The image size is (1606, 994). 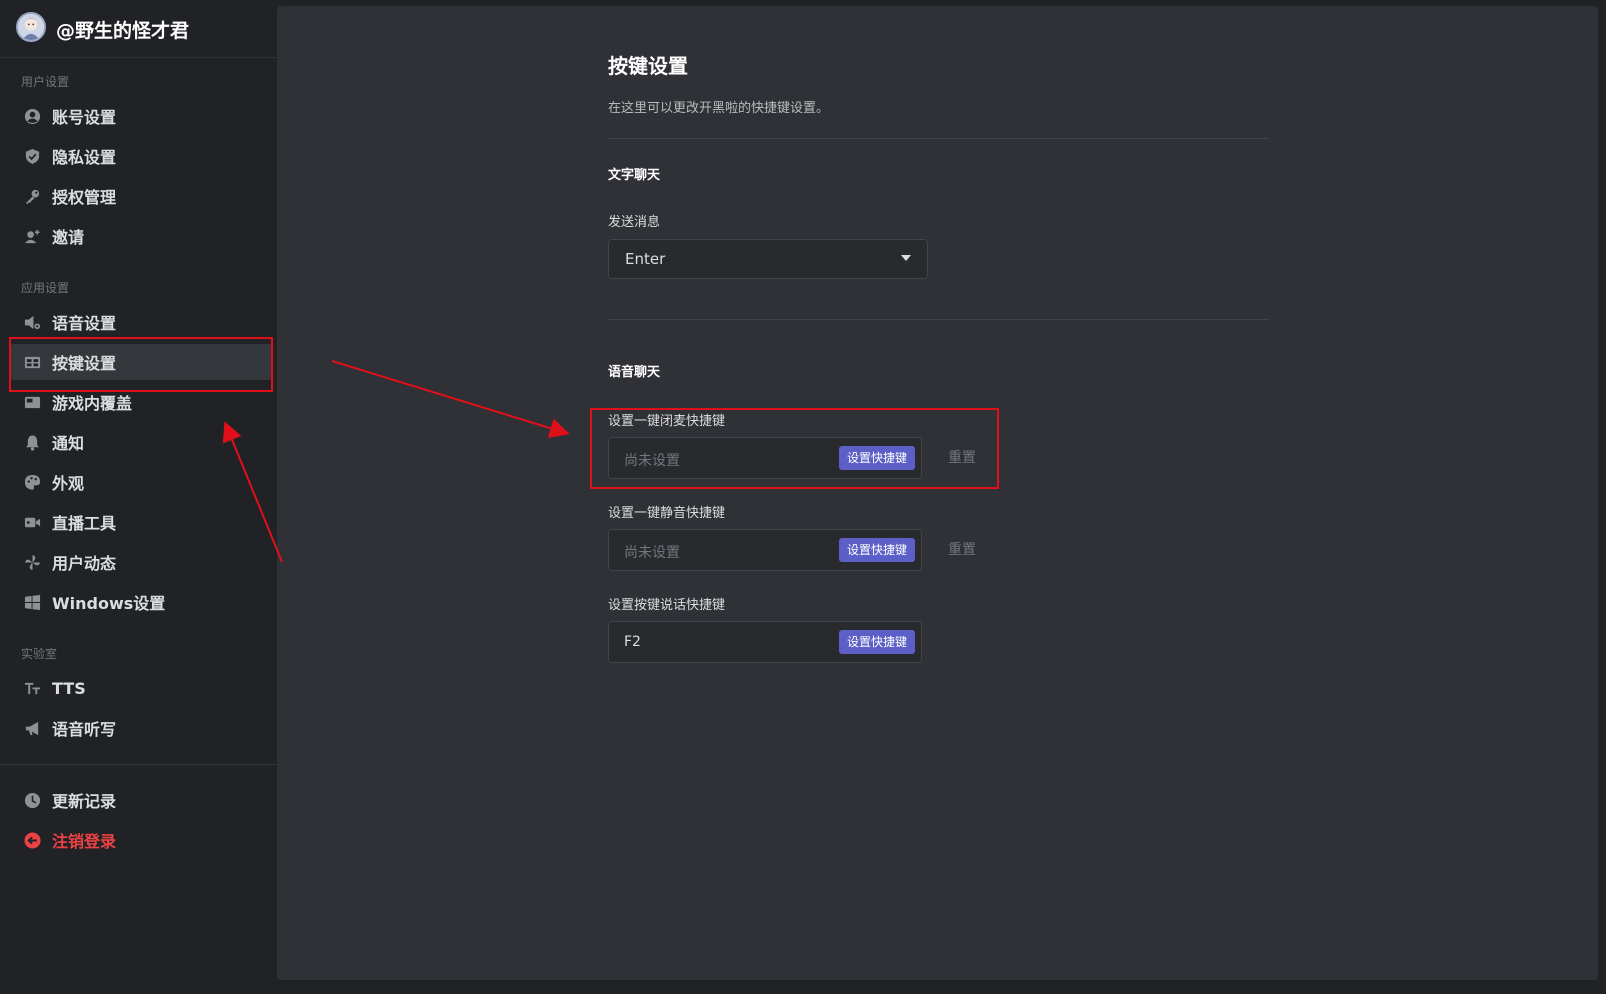 I want to click on send-message-label: 发送消息, so click(x=634, y=222).